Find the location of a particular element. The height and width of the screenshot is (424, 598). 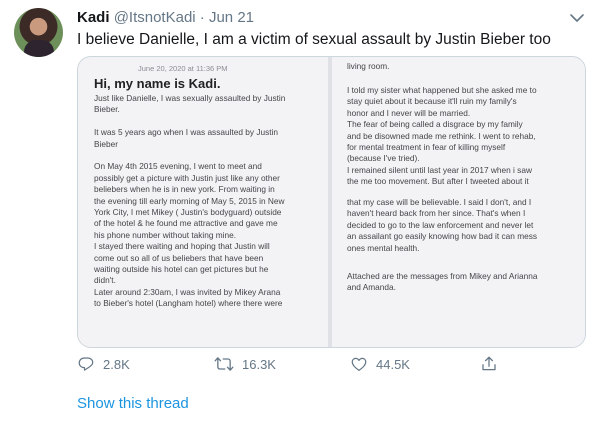

handle: @ItsnotKadi is located at coordinates (155, 17).